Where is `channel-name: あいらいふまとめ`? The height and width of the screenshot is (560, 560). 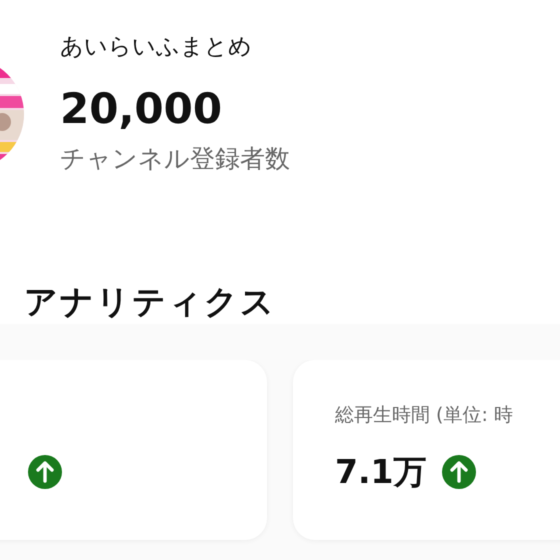
channel-name: あいらいふまとめ is located at coordinates (156, 47).